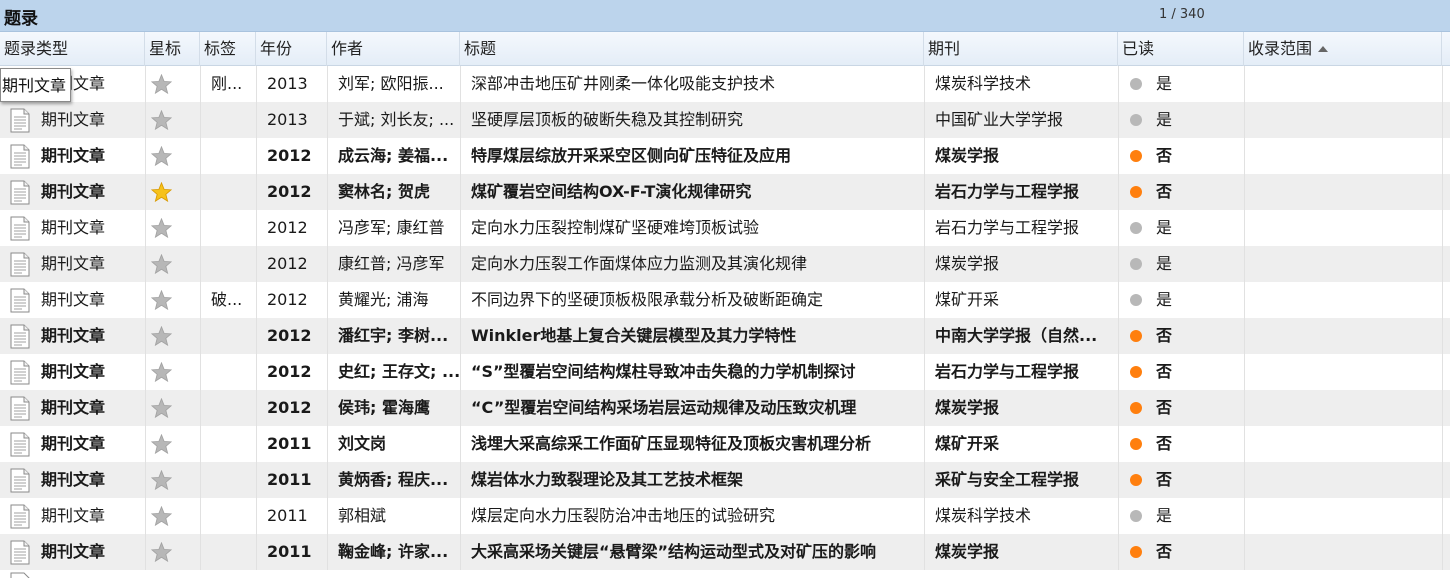 This screenshot has width=1450, height=578. Describe the element at coordinates (172, 49) in the screenshot. I see `column-header-star: 星标` at that location.